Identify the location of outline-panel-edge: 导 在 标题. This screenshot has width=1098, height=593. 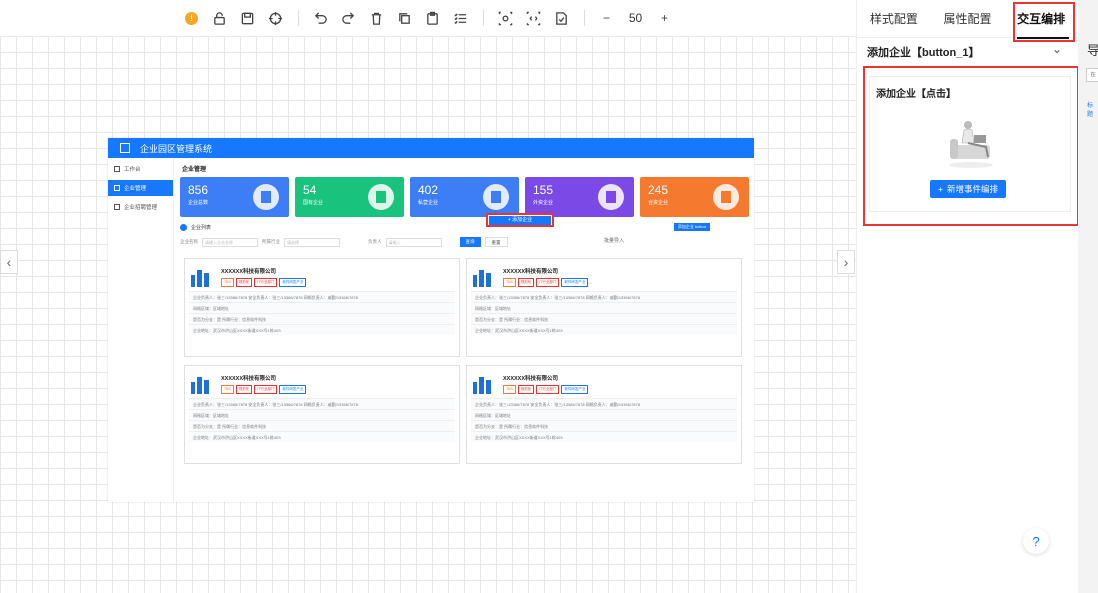
(1088, 296).